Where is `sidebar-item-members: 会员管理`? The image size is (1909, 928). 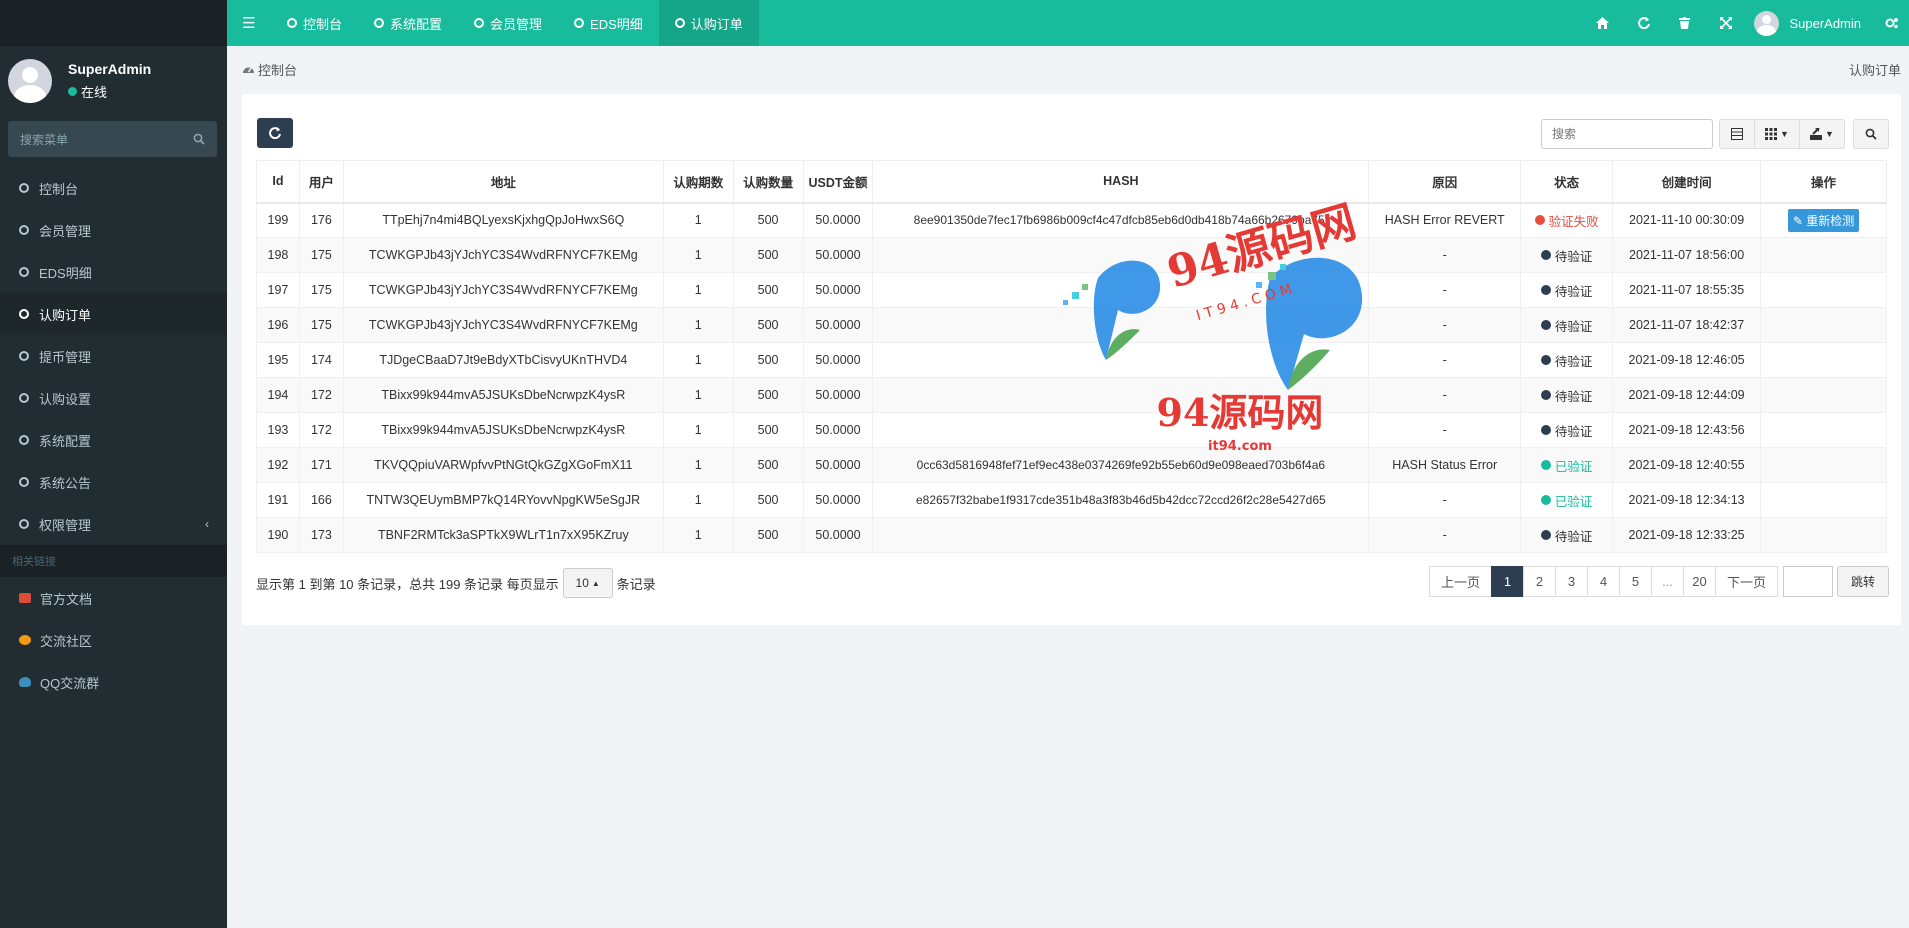 sidebar-item-members: 会员管理 is located at coordinates (113, 230).